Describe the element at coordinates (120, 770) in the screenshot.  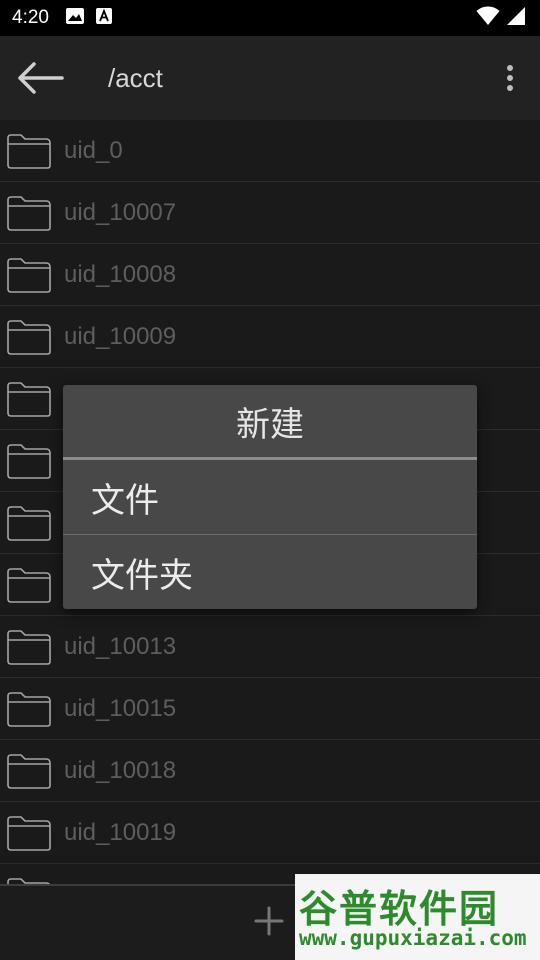
I see `file-name: uid_10018` at that location.